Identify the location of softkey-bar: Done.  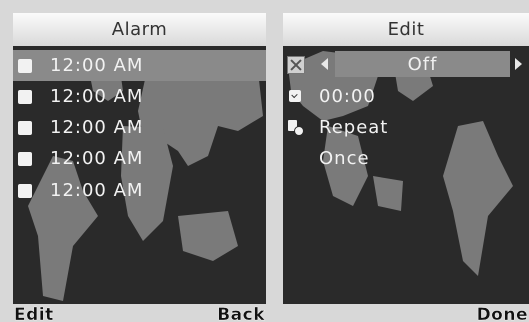
(406, 313).